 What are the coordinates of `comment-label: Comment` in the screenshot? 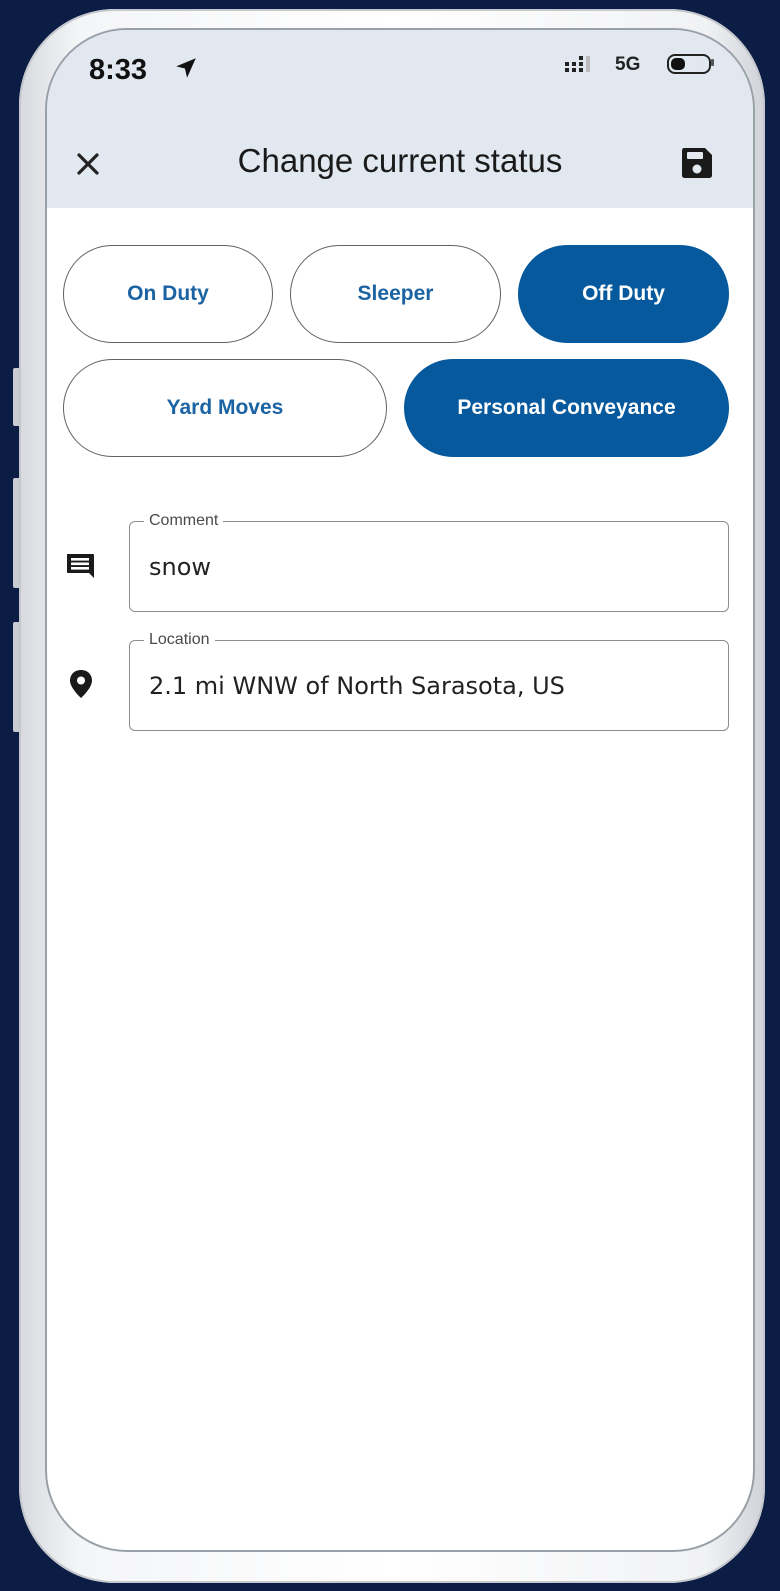 It's located at (184, 521).